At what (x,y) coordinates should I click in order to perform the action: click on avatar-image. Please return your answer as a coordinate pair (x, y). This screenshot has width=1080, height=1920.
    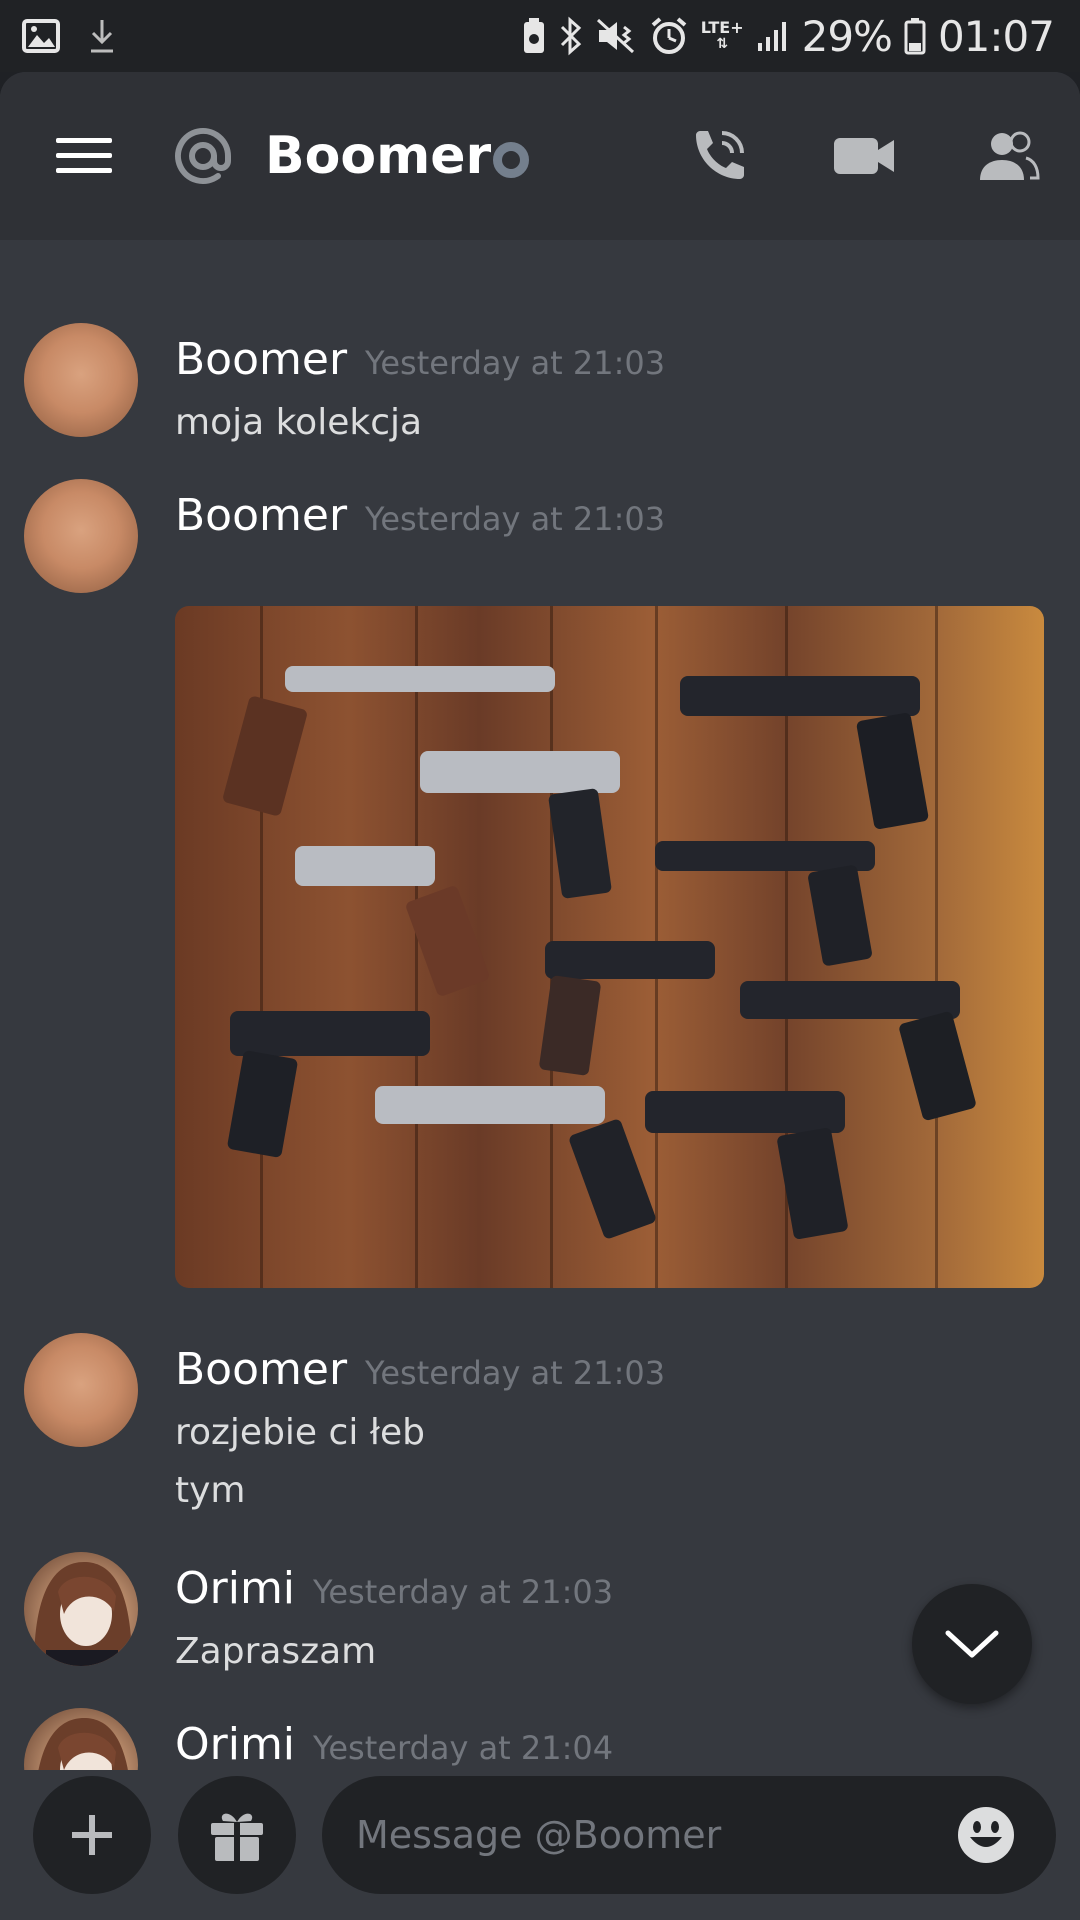
    Looking at the image, I should click on (83, 1614).